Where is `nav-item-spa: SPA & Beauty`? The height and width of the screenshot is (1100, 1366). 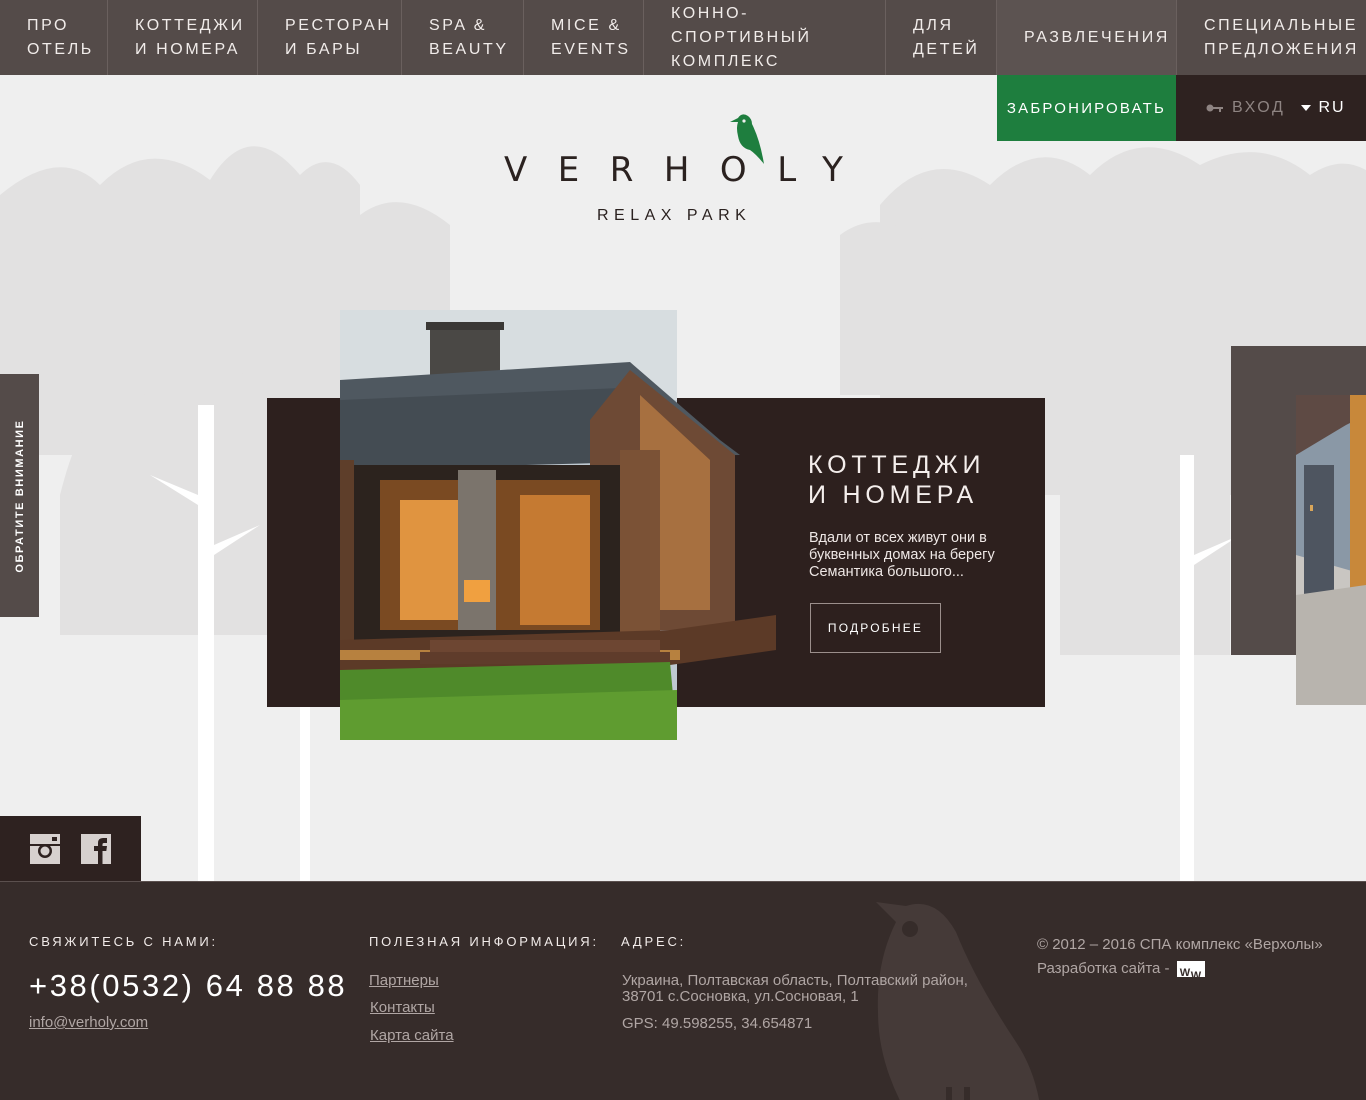 nav-item-spa: SPA & Beauty is located at coordinates (463, 37).